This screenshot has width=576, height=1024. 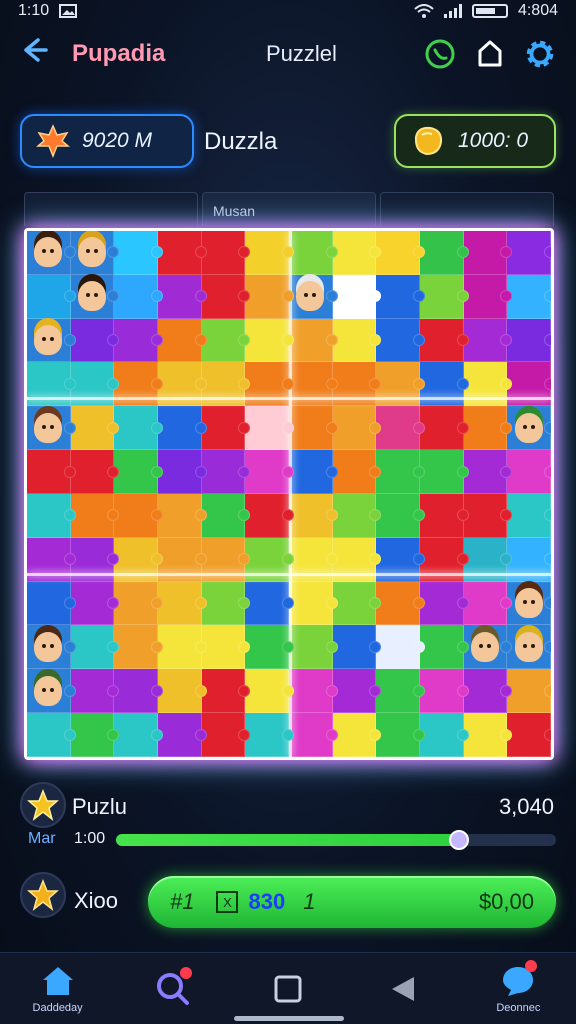 I want to click on nav-home: Daddeday, so click(x=58, y=989).